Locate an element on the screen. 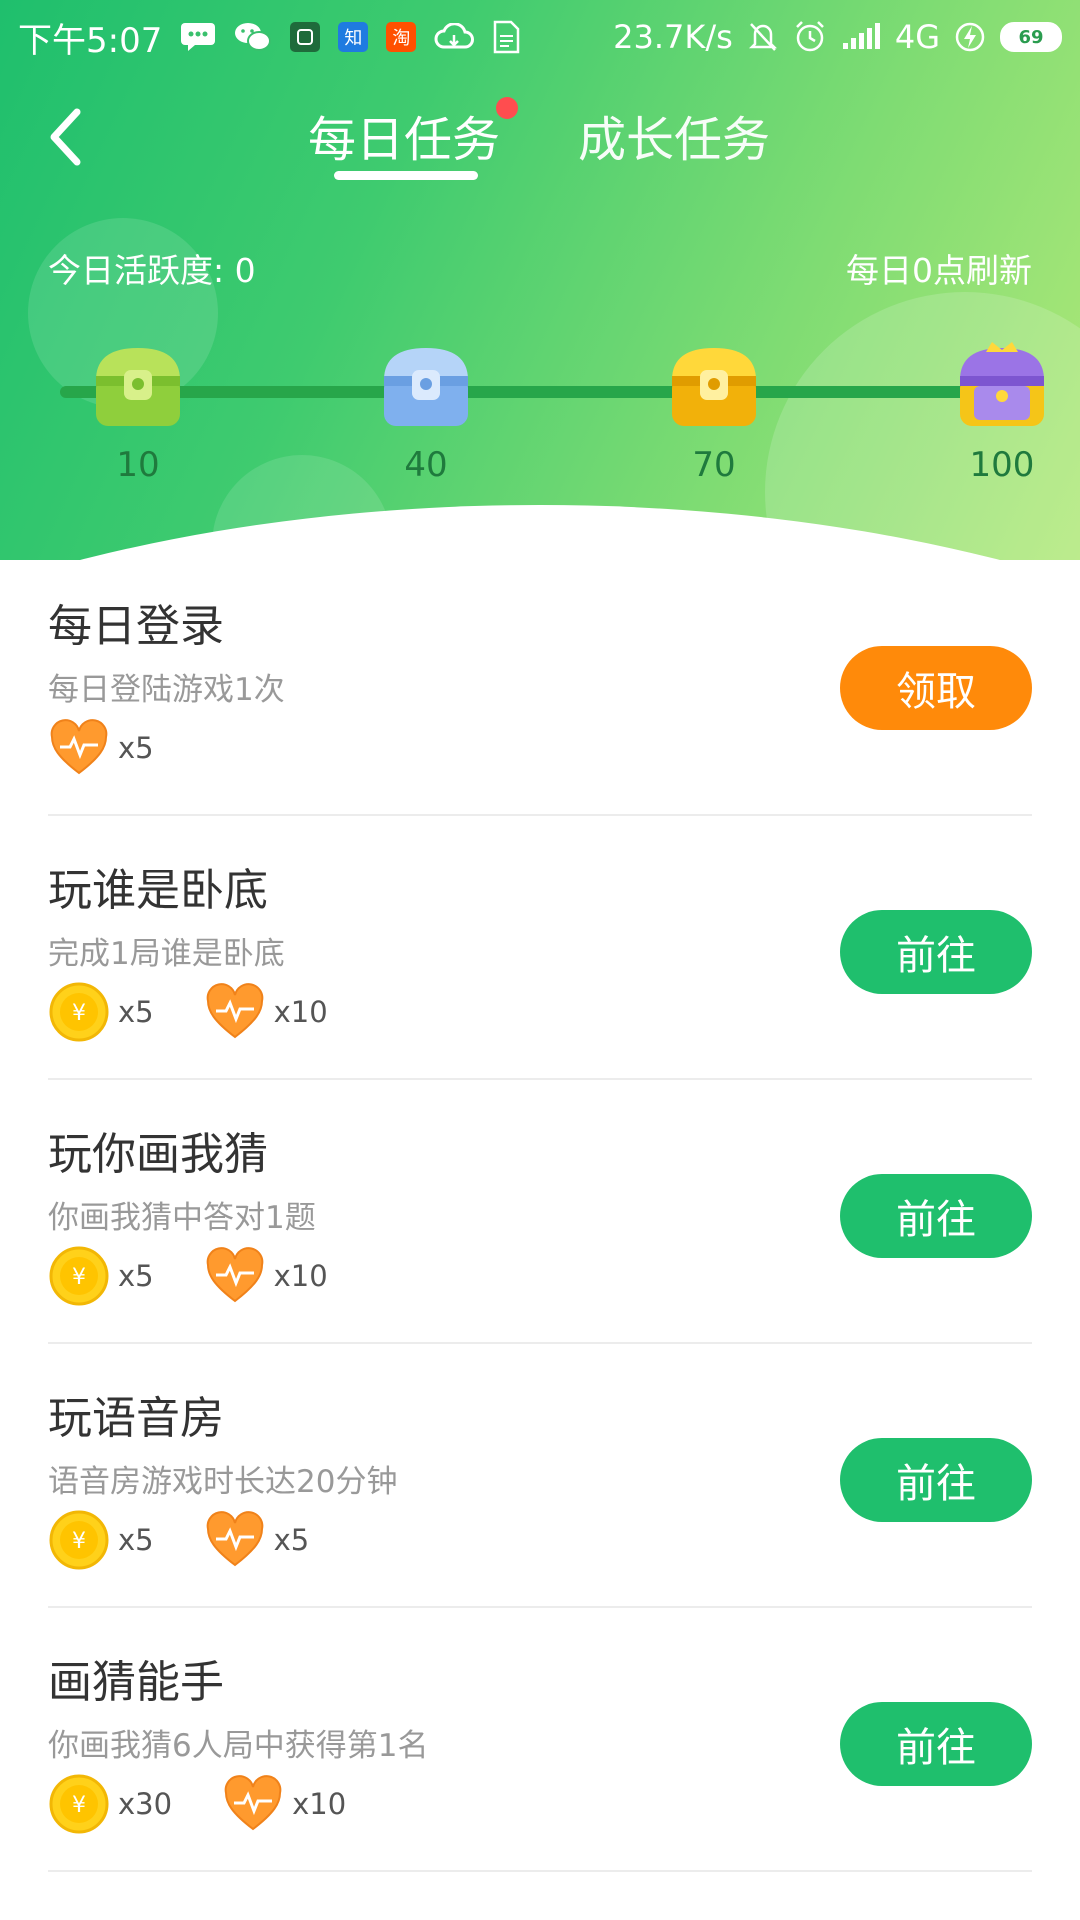  refresh-note: 每日0点刷新 is located at coordinates (939, 270).